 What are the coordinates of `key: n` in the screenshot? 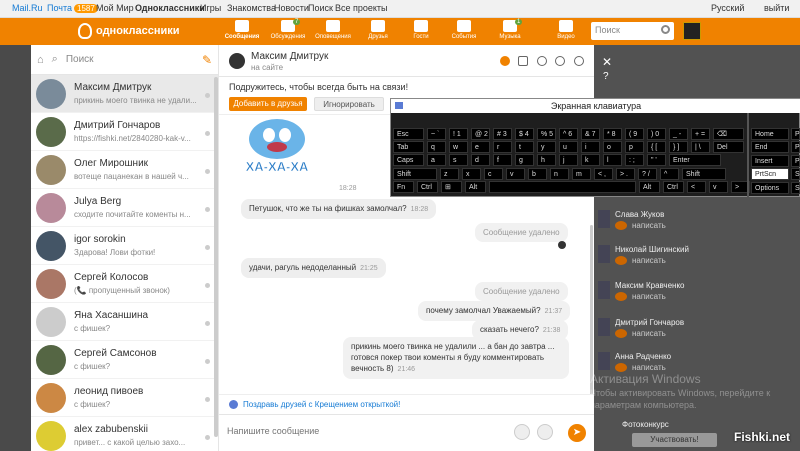 It's located at (559, 174).